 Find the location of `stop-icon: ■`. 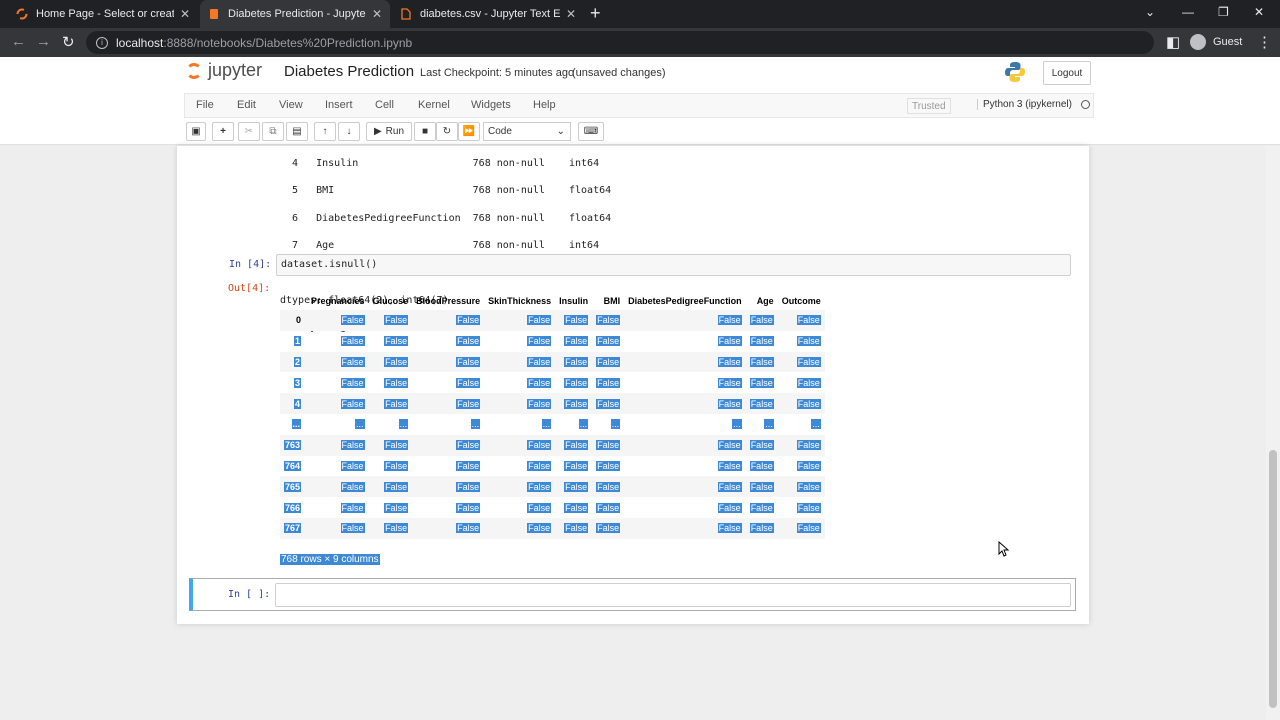

stop-icon: ■ is located at coordinates (425, 131).